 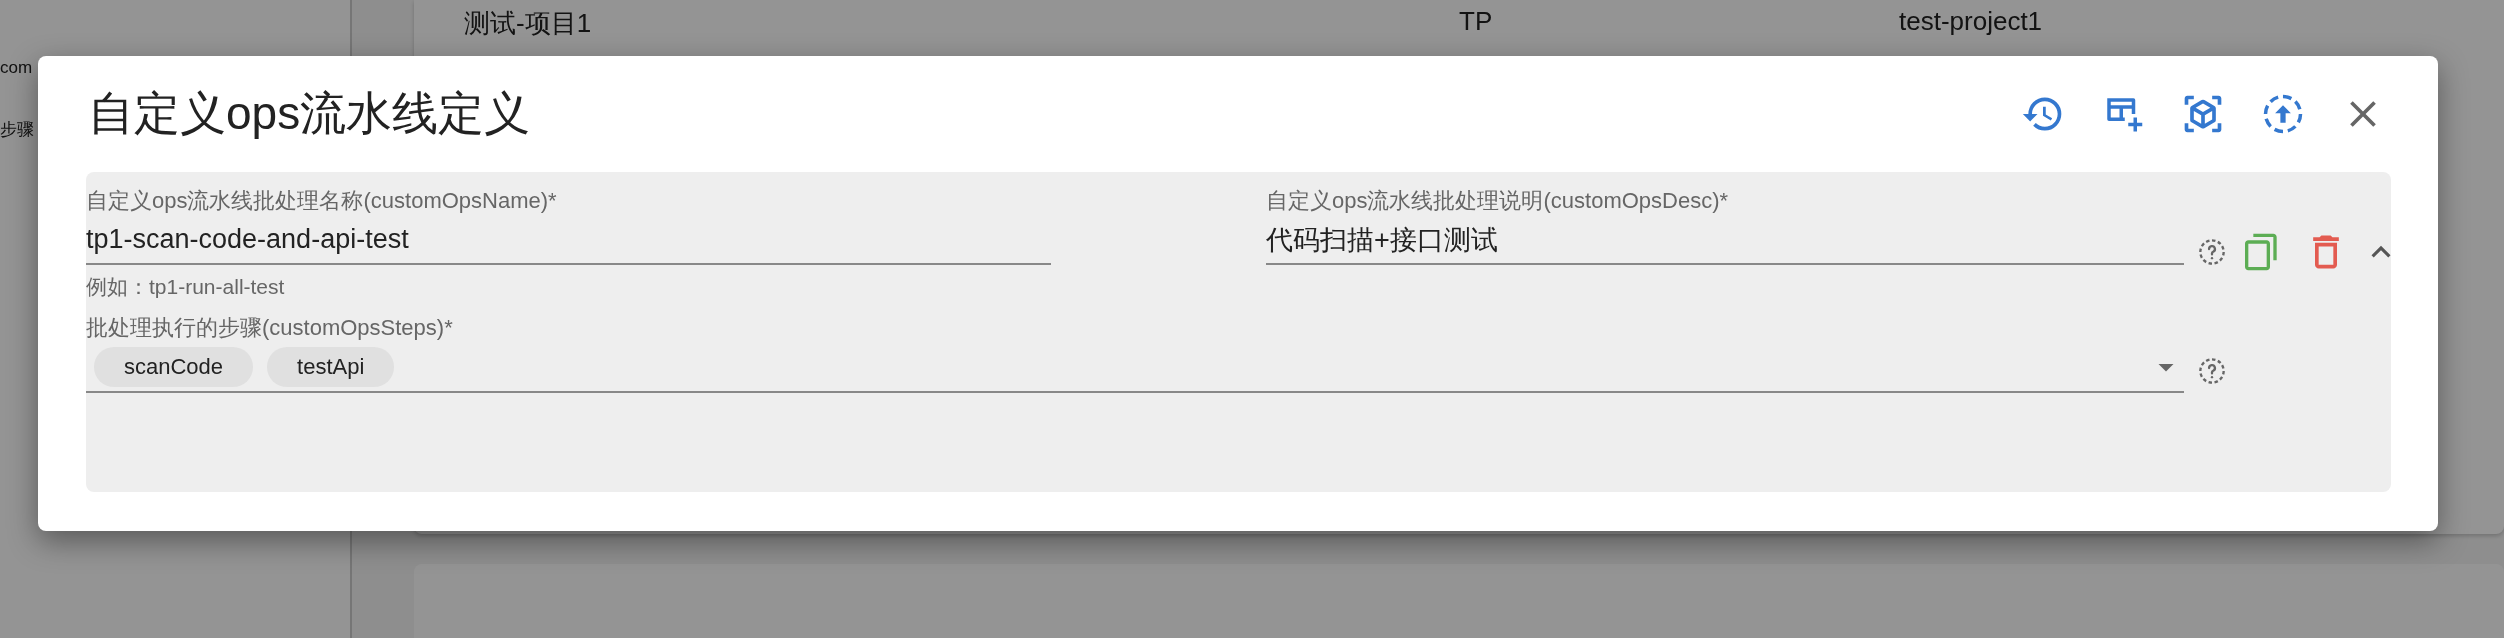 I want to click on select-field: scanCode testApi, so click(x=1135, y=368).